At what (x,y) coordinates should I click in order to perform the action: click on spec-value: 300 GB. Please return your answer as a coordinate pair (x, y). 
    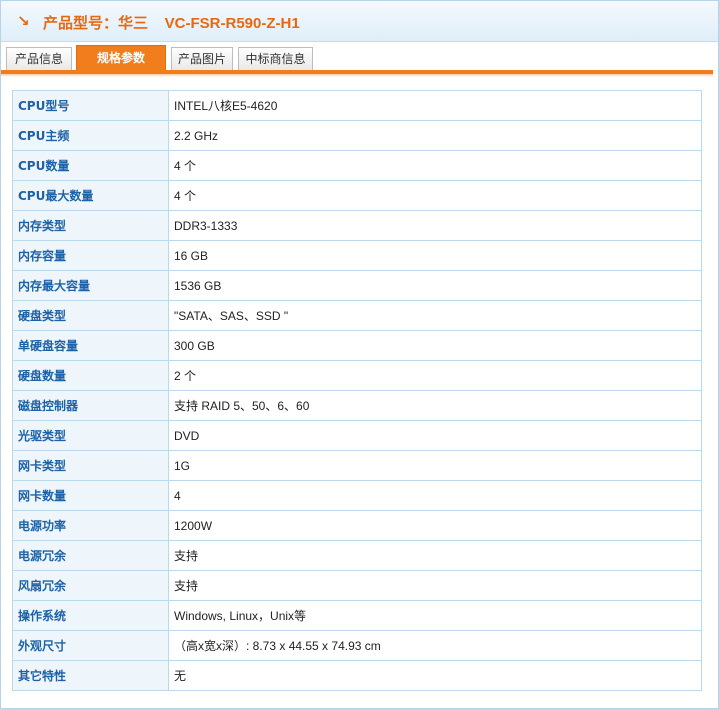
    Looking at the image, I should click on (435, 345).